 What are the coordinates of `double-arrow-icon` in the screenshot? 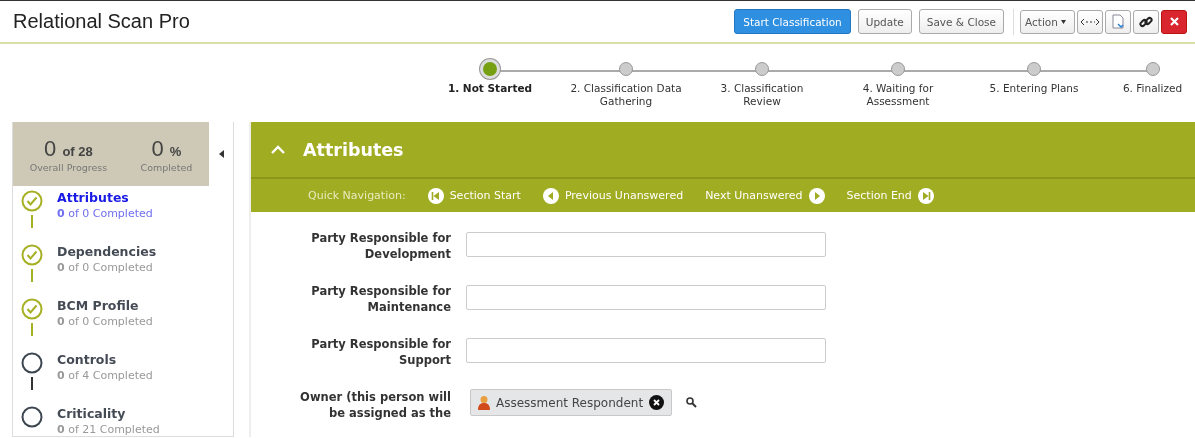 It's located at (1090, 21).